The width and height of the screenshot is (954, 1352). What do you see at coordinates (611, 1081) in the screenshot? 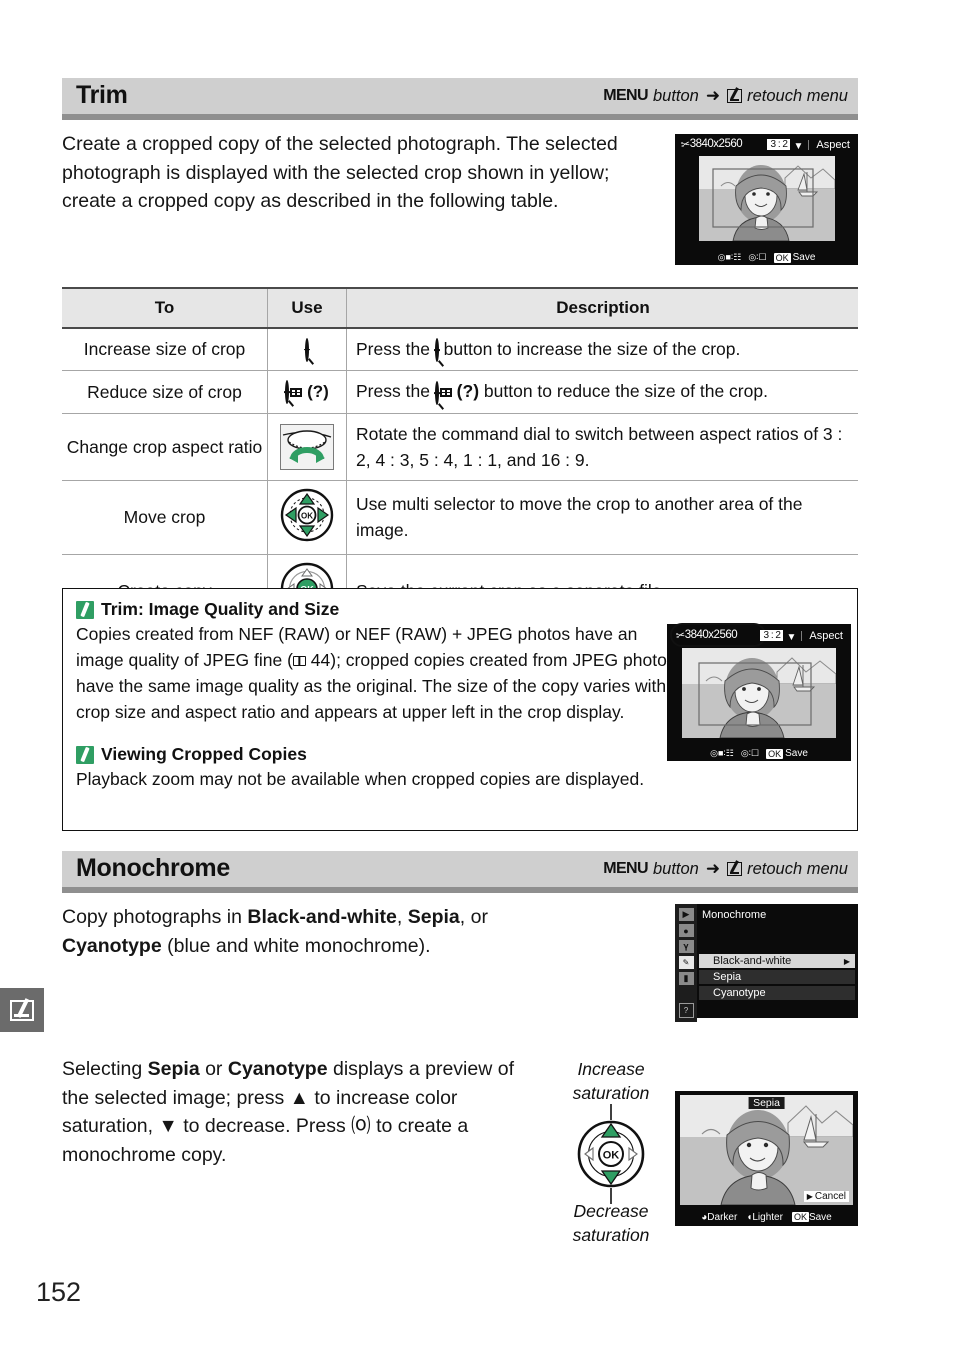
I see `callout-increase-saturation: Increase saturation` at bounding box center [611, 1081].